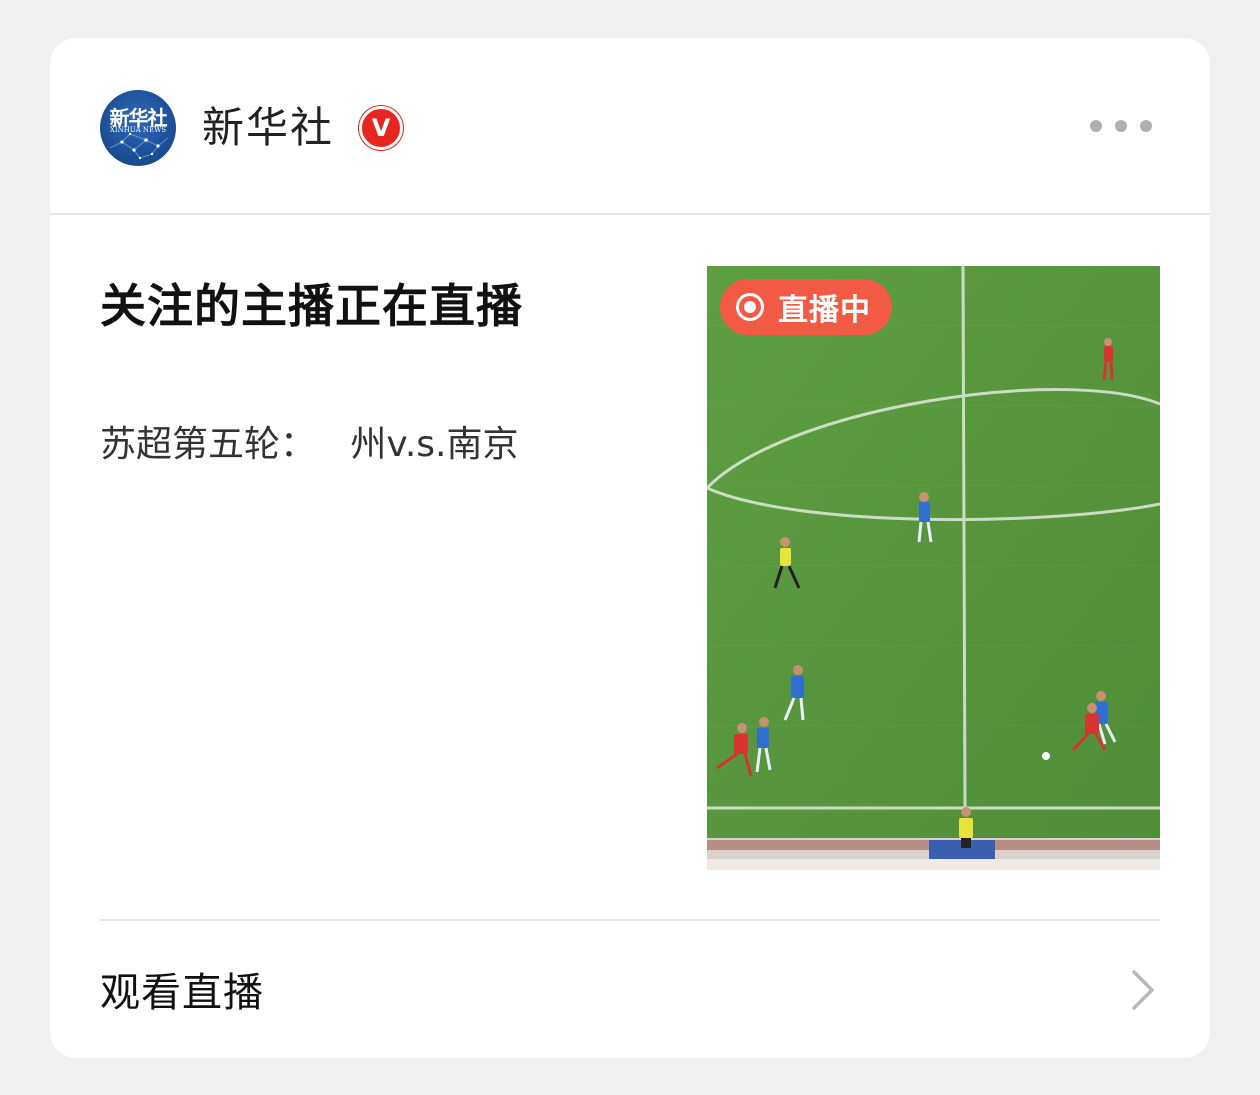 This screenshot has width=1260, height=1095. What do you see at coordinates (309, 444) in the screenshot?
I see `post-description: 苏超第五轮： 州v.s.南京` at bounding box center [309, 444].